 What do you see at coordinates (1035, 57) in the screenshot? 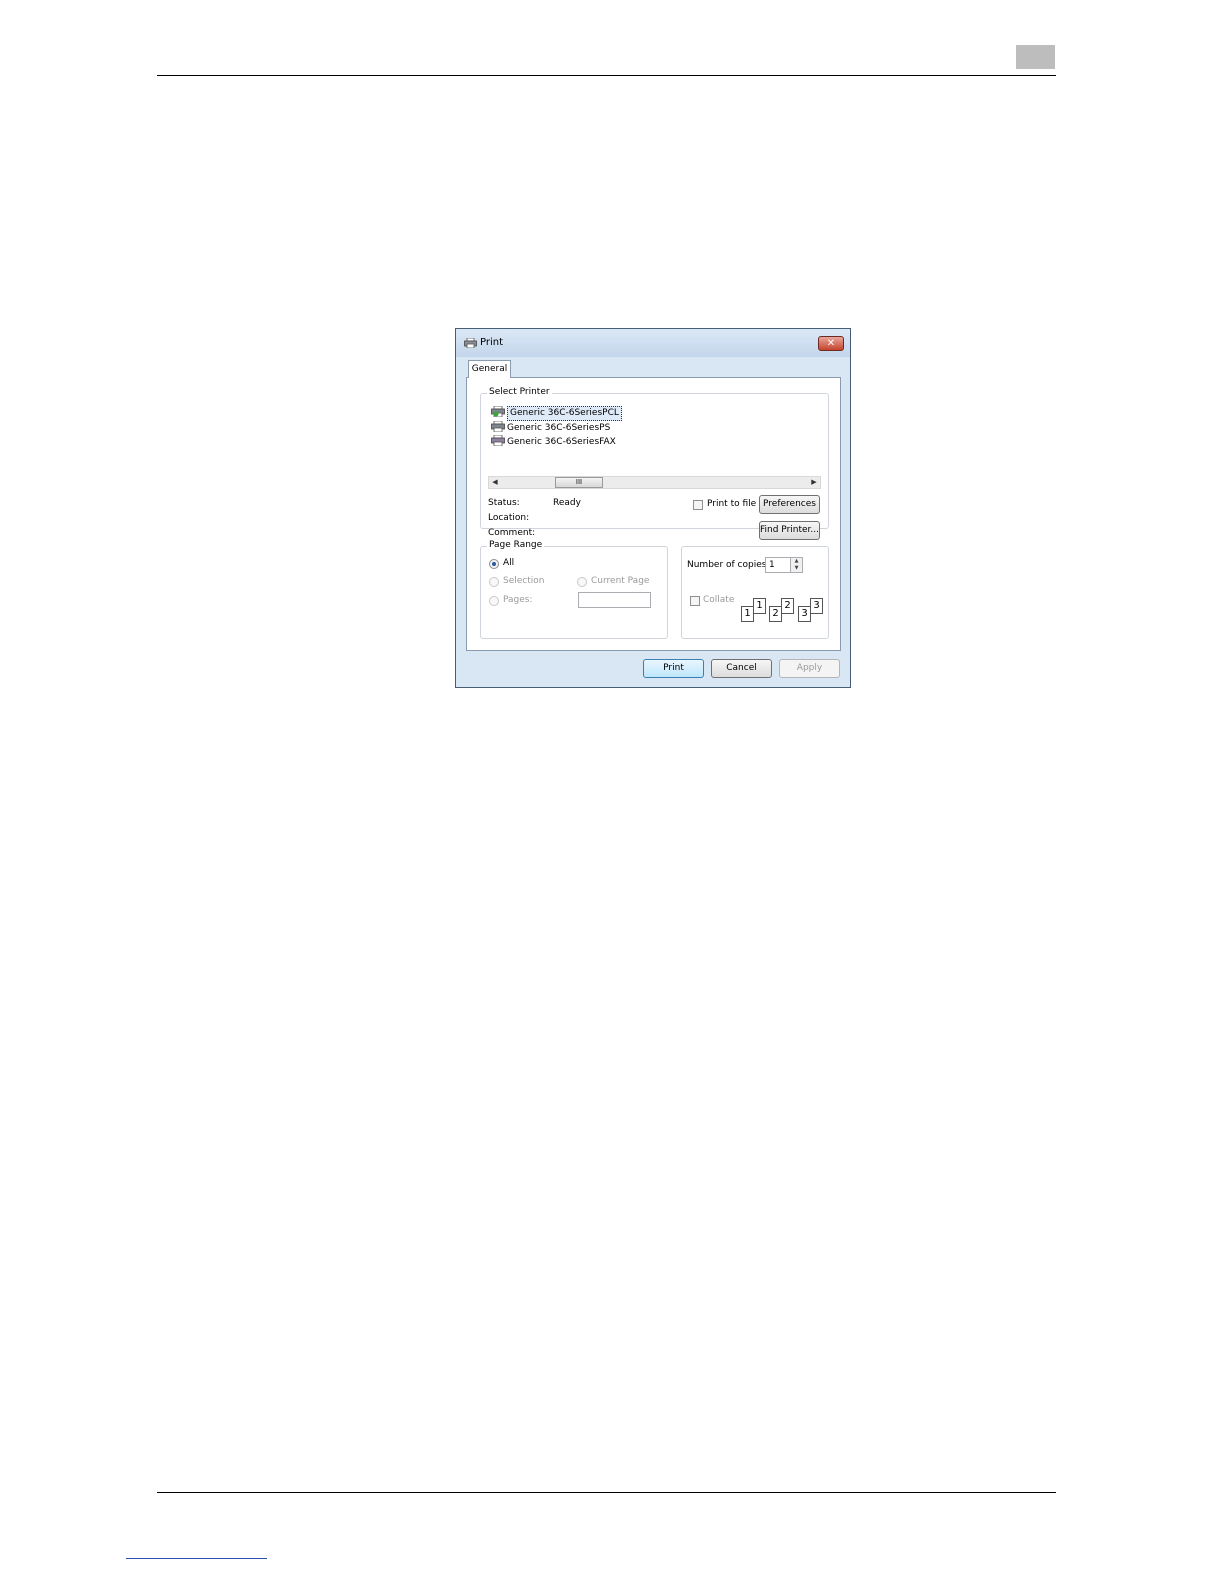
I see `chapter-tab-marker` at bounding box center [1035, 57].